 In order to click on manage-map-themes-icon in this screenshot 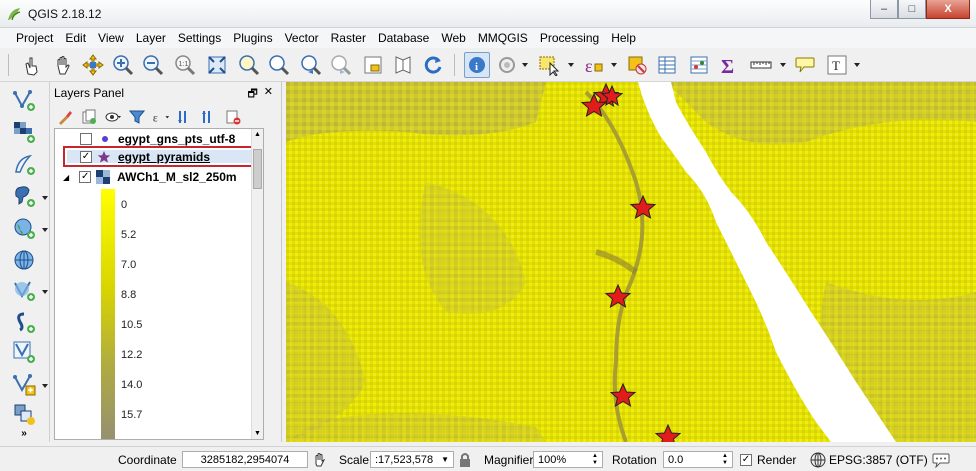, I will do `click(113, 117)`.